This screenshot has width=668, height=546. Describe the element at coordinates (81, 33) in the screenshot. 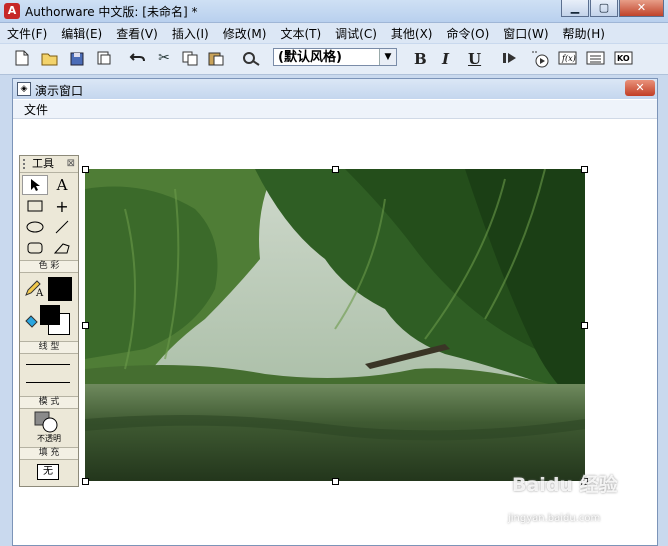

I see `menu-edit: 编辑(E)` at that location.